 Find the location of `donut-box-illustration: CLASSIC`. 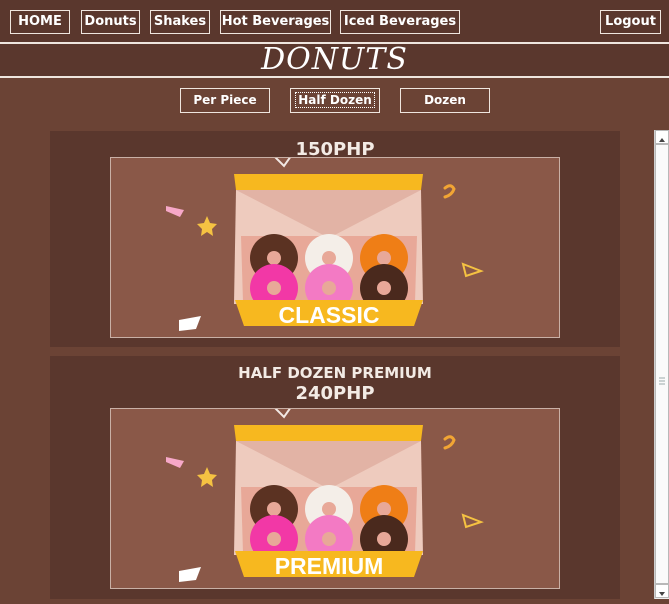

donut-box-illustration: CLASSIC is located at coordinates (325, 244).